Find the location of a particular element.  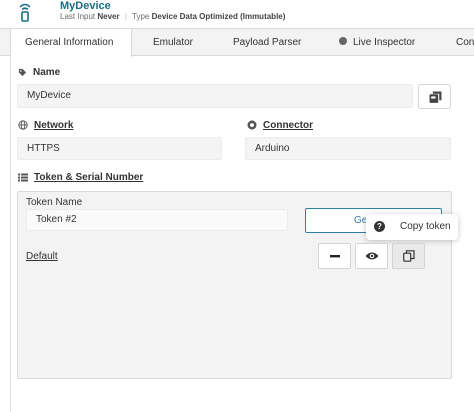

connector-icon is located at coordinates (252, 125).